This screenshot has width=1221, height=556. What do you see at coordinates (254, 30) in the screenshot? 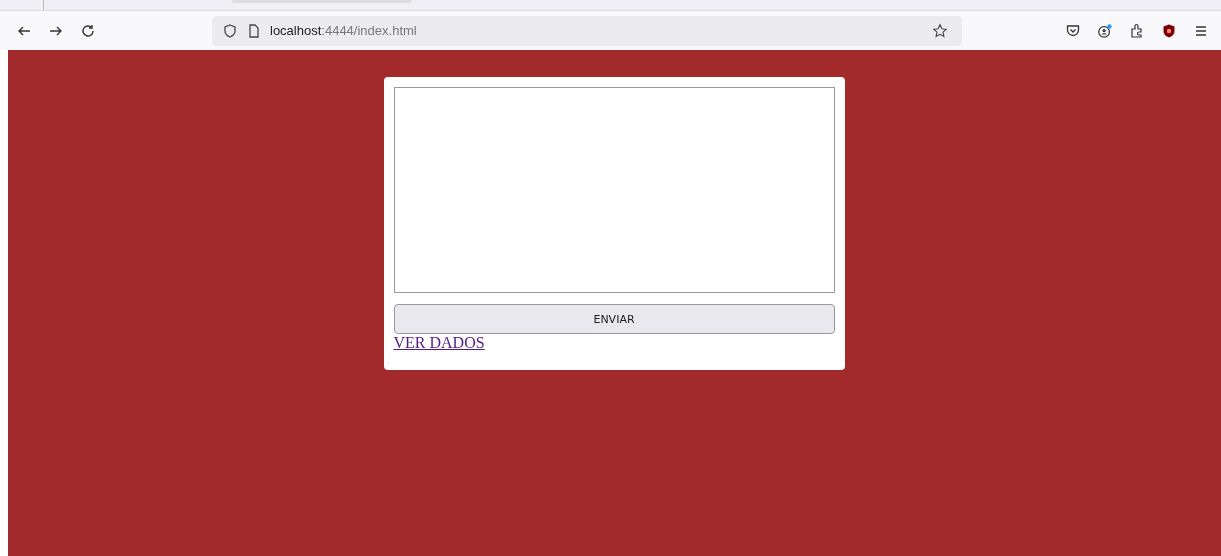
I see `page-icon` at bounding box center [254, 30].